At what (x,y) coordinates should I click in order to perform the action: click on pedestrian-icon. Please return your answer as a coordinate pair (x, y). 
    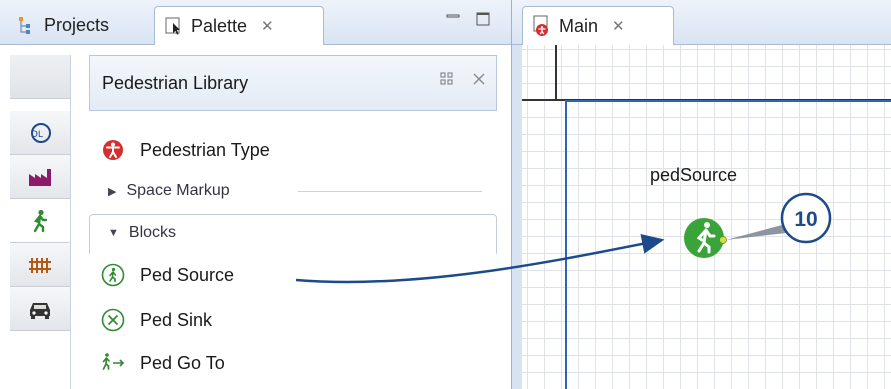
    Looking at the image, I should click on (40, 220).